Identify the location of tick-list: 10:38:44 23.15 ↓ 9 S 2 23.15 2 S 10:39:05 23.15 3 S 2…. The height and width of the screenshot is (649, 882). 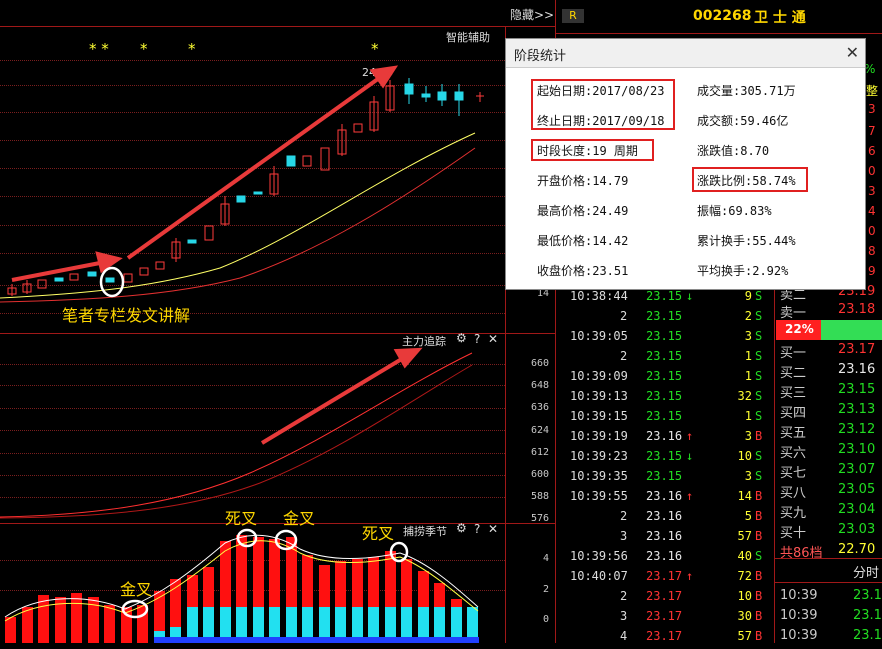
(665, 464).